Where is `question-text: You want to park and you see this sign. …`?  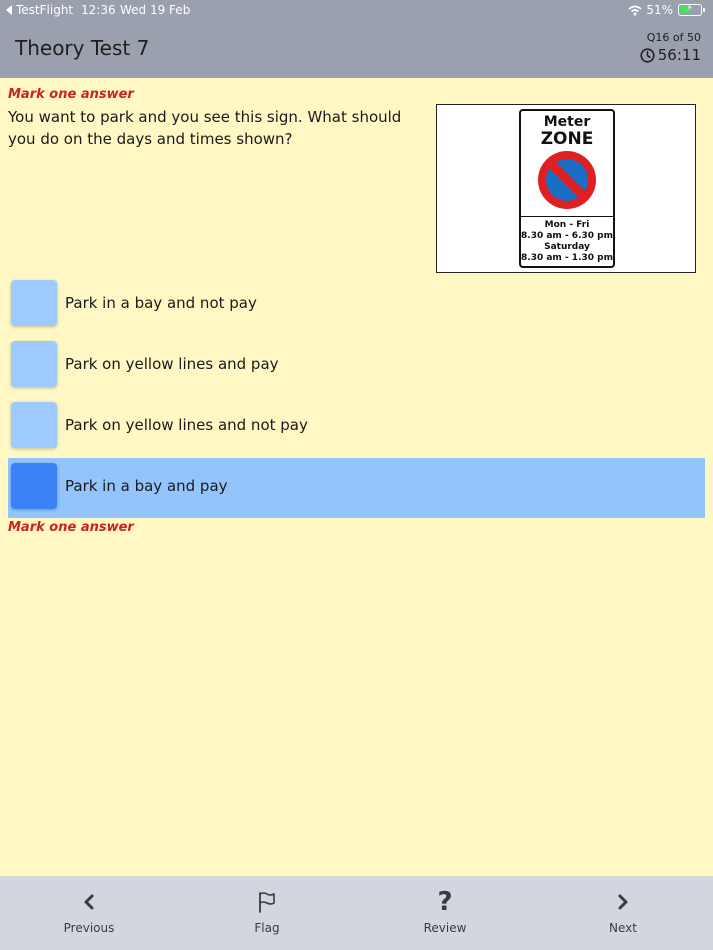
question-text: You want to park and you see this sign. … is located at coordinates (205, 128).